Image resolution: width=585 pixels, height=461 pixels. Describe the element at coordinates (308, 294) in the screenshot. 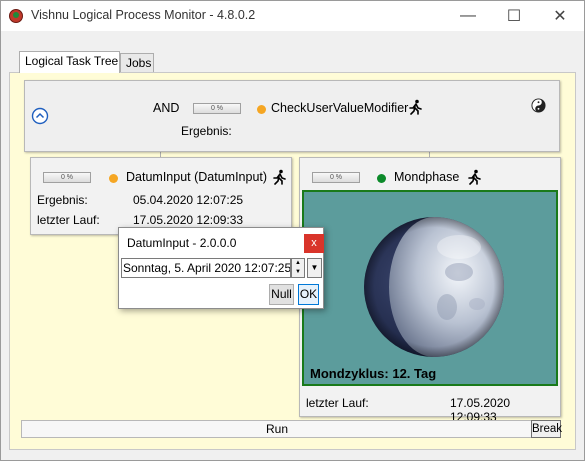

I see `ok-button: OK` at that location.